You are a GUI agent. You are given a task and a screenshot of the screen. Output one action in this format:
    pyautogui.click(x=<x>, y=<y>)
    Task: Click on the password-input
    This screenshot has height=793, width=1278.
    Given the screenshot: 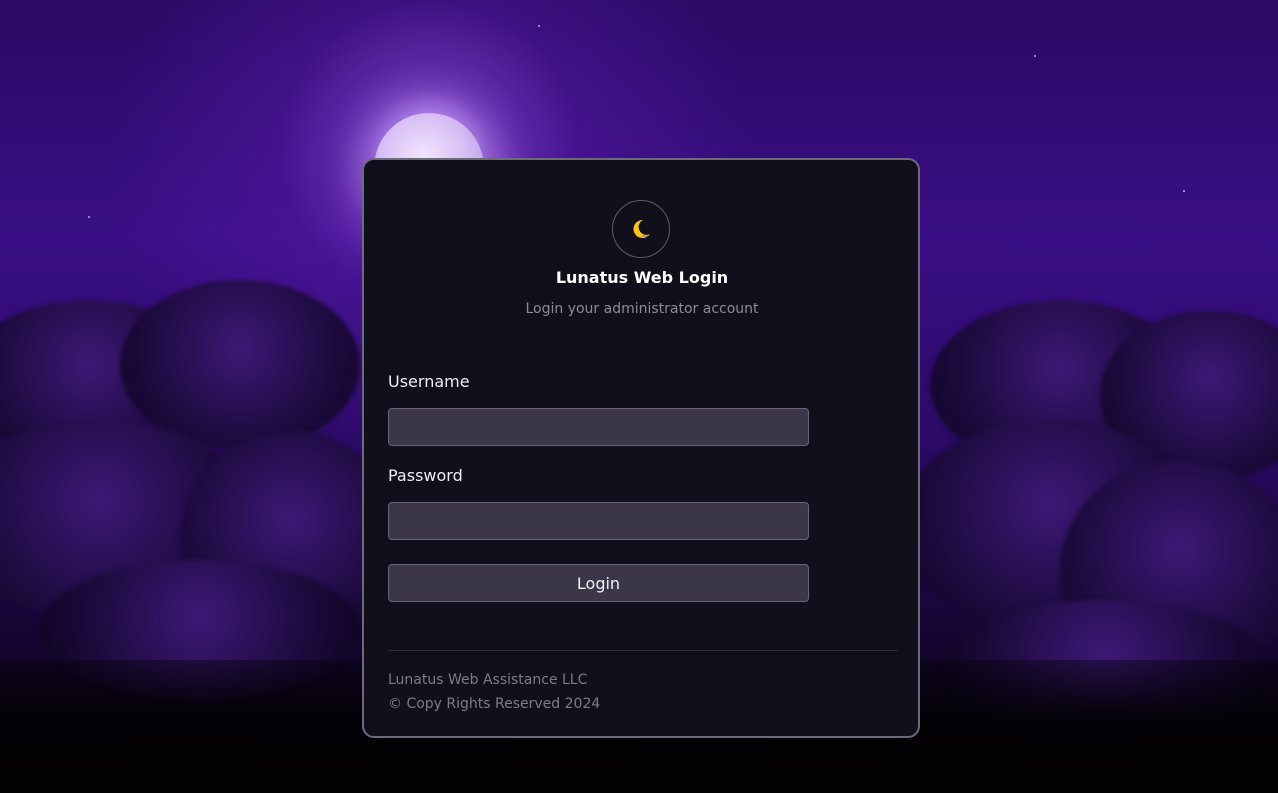 What is the action you would take?
    pyautogui.click(x=598, y=521)
    